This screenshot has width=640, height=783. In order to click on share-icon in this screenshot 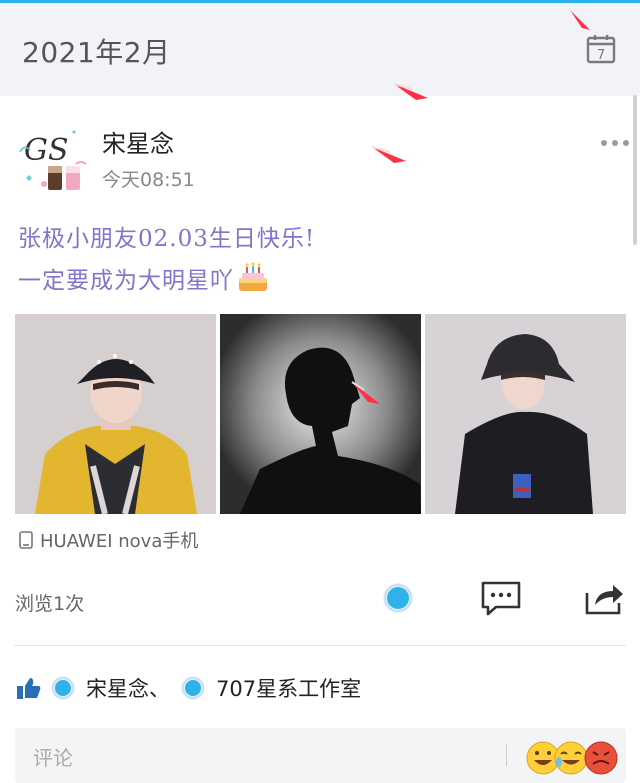, I will do `click(604, 598)`.